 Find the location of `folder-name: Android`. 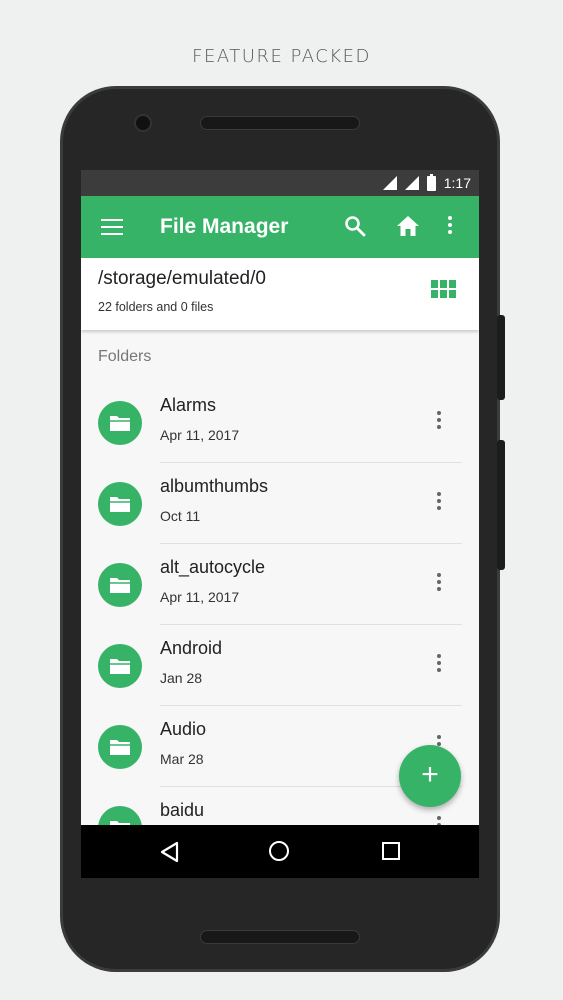

folder-name: Android is located at coordinates (191, 648).